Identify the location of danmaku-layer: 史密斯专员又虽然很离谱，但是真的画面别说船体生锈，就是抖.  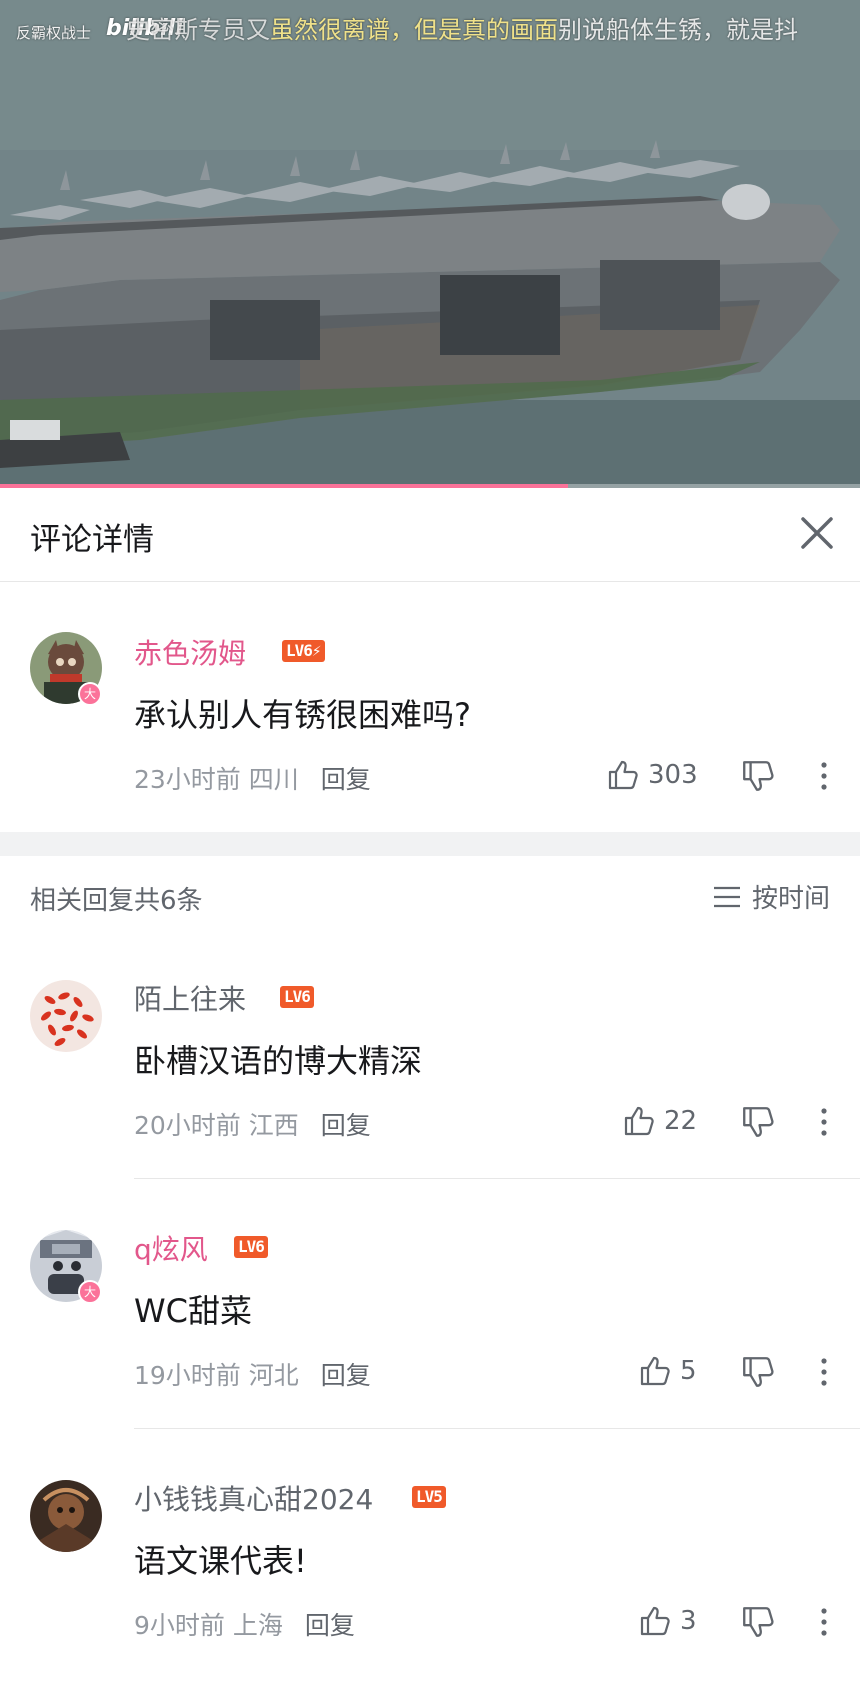
(462, 27).